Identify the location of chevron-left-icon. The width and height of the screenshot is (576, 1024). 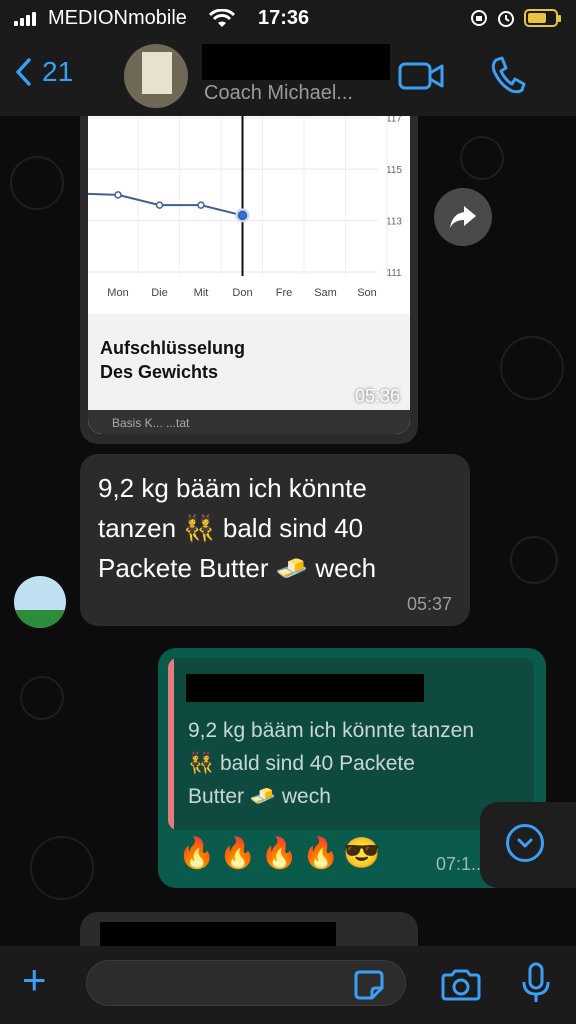
(23, 72).